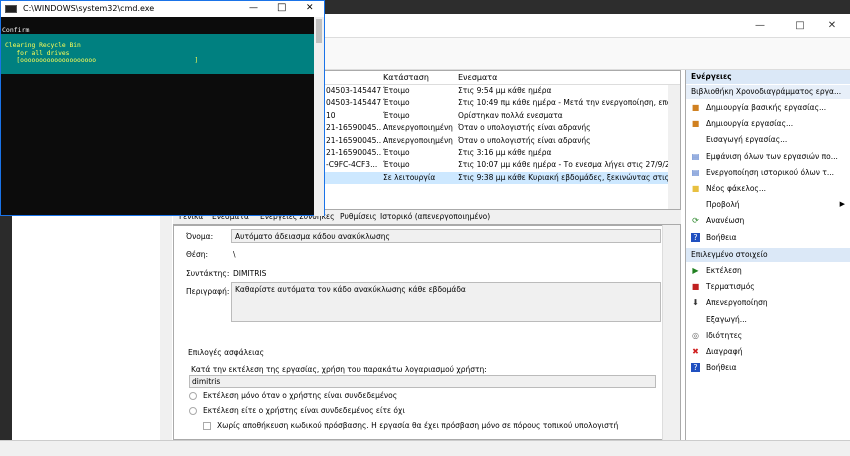 The height and width of the screenshot is (456, 850). What do you see at coordinates (208, 291) in the screenshot?
I see `description-label: Περιγραφή:` at bounding box center [208, 291].